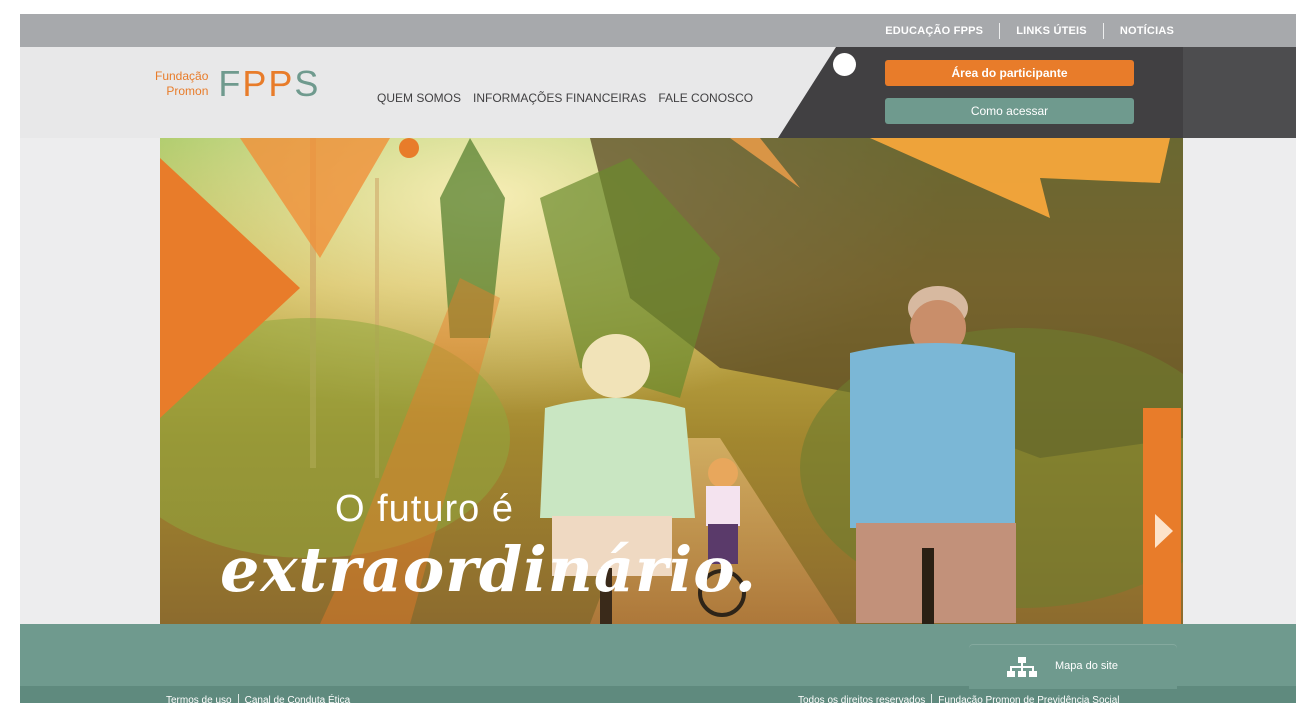  Describe the element at coordinates (1009, 73) in the screenshot. I see `participant-area-button: Área do participante` at that location.